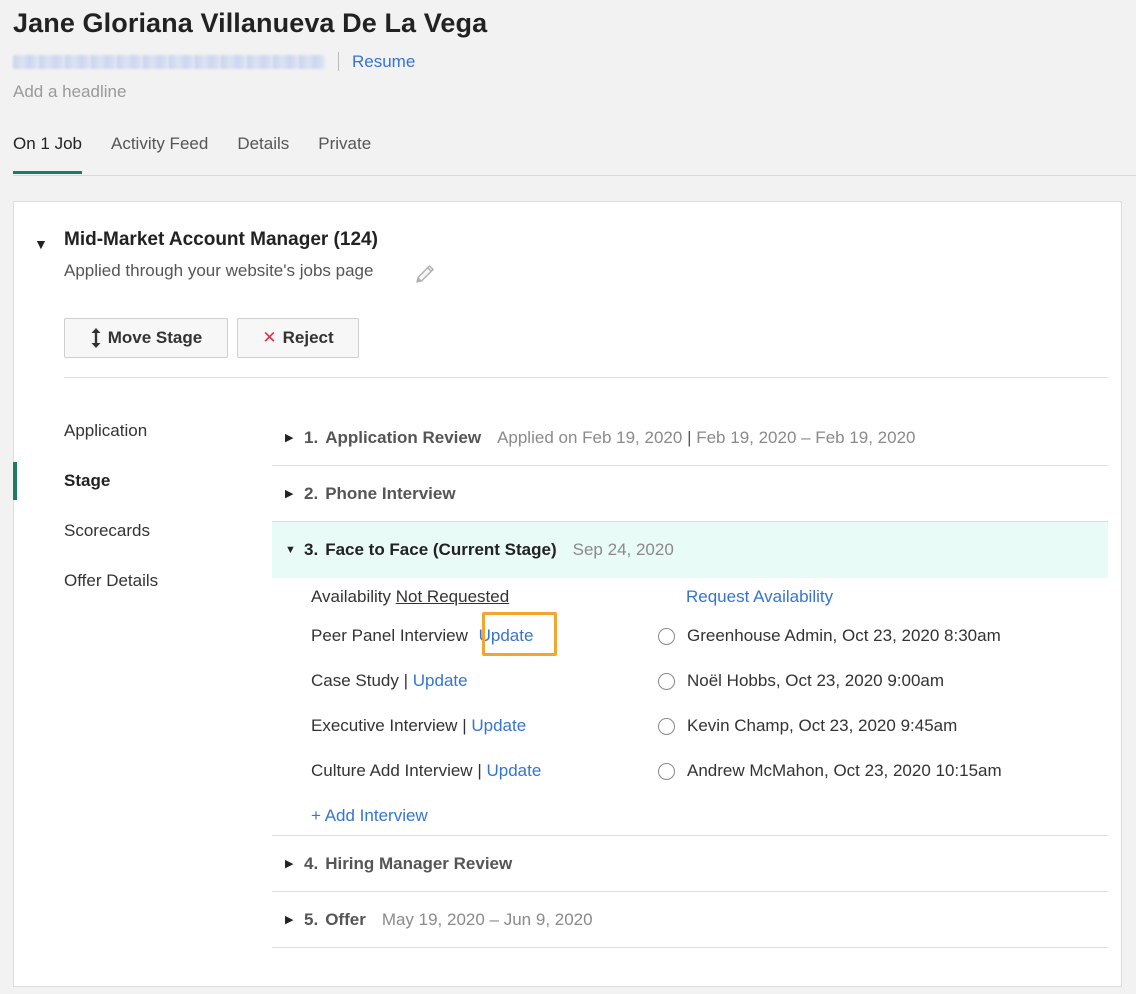  What do you see at coordinates (15, 481) in the screenshot?
I see `sidebar-active-indicator` at bounding box center [15, 481].